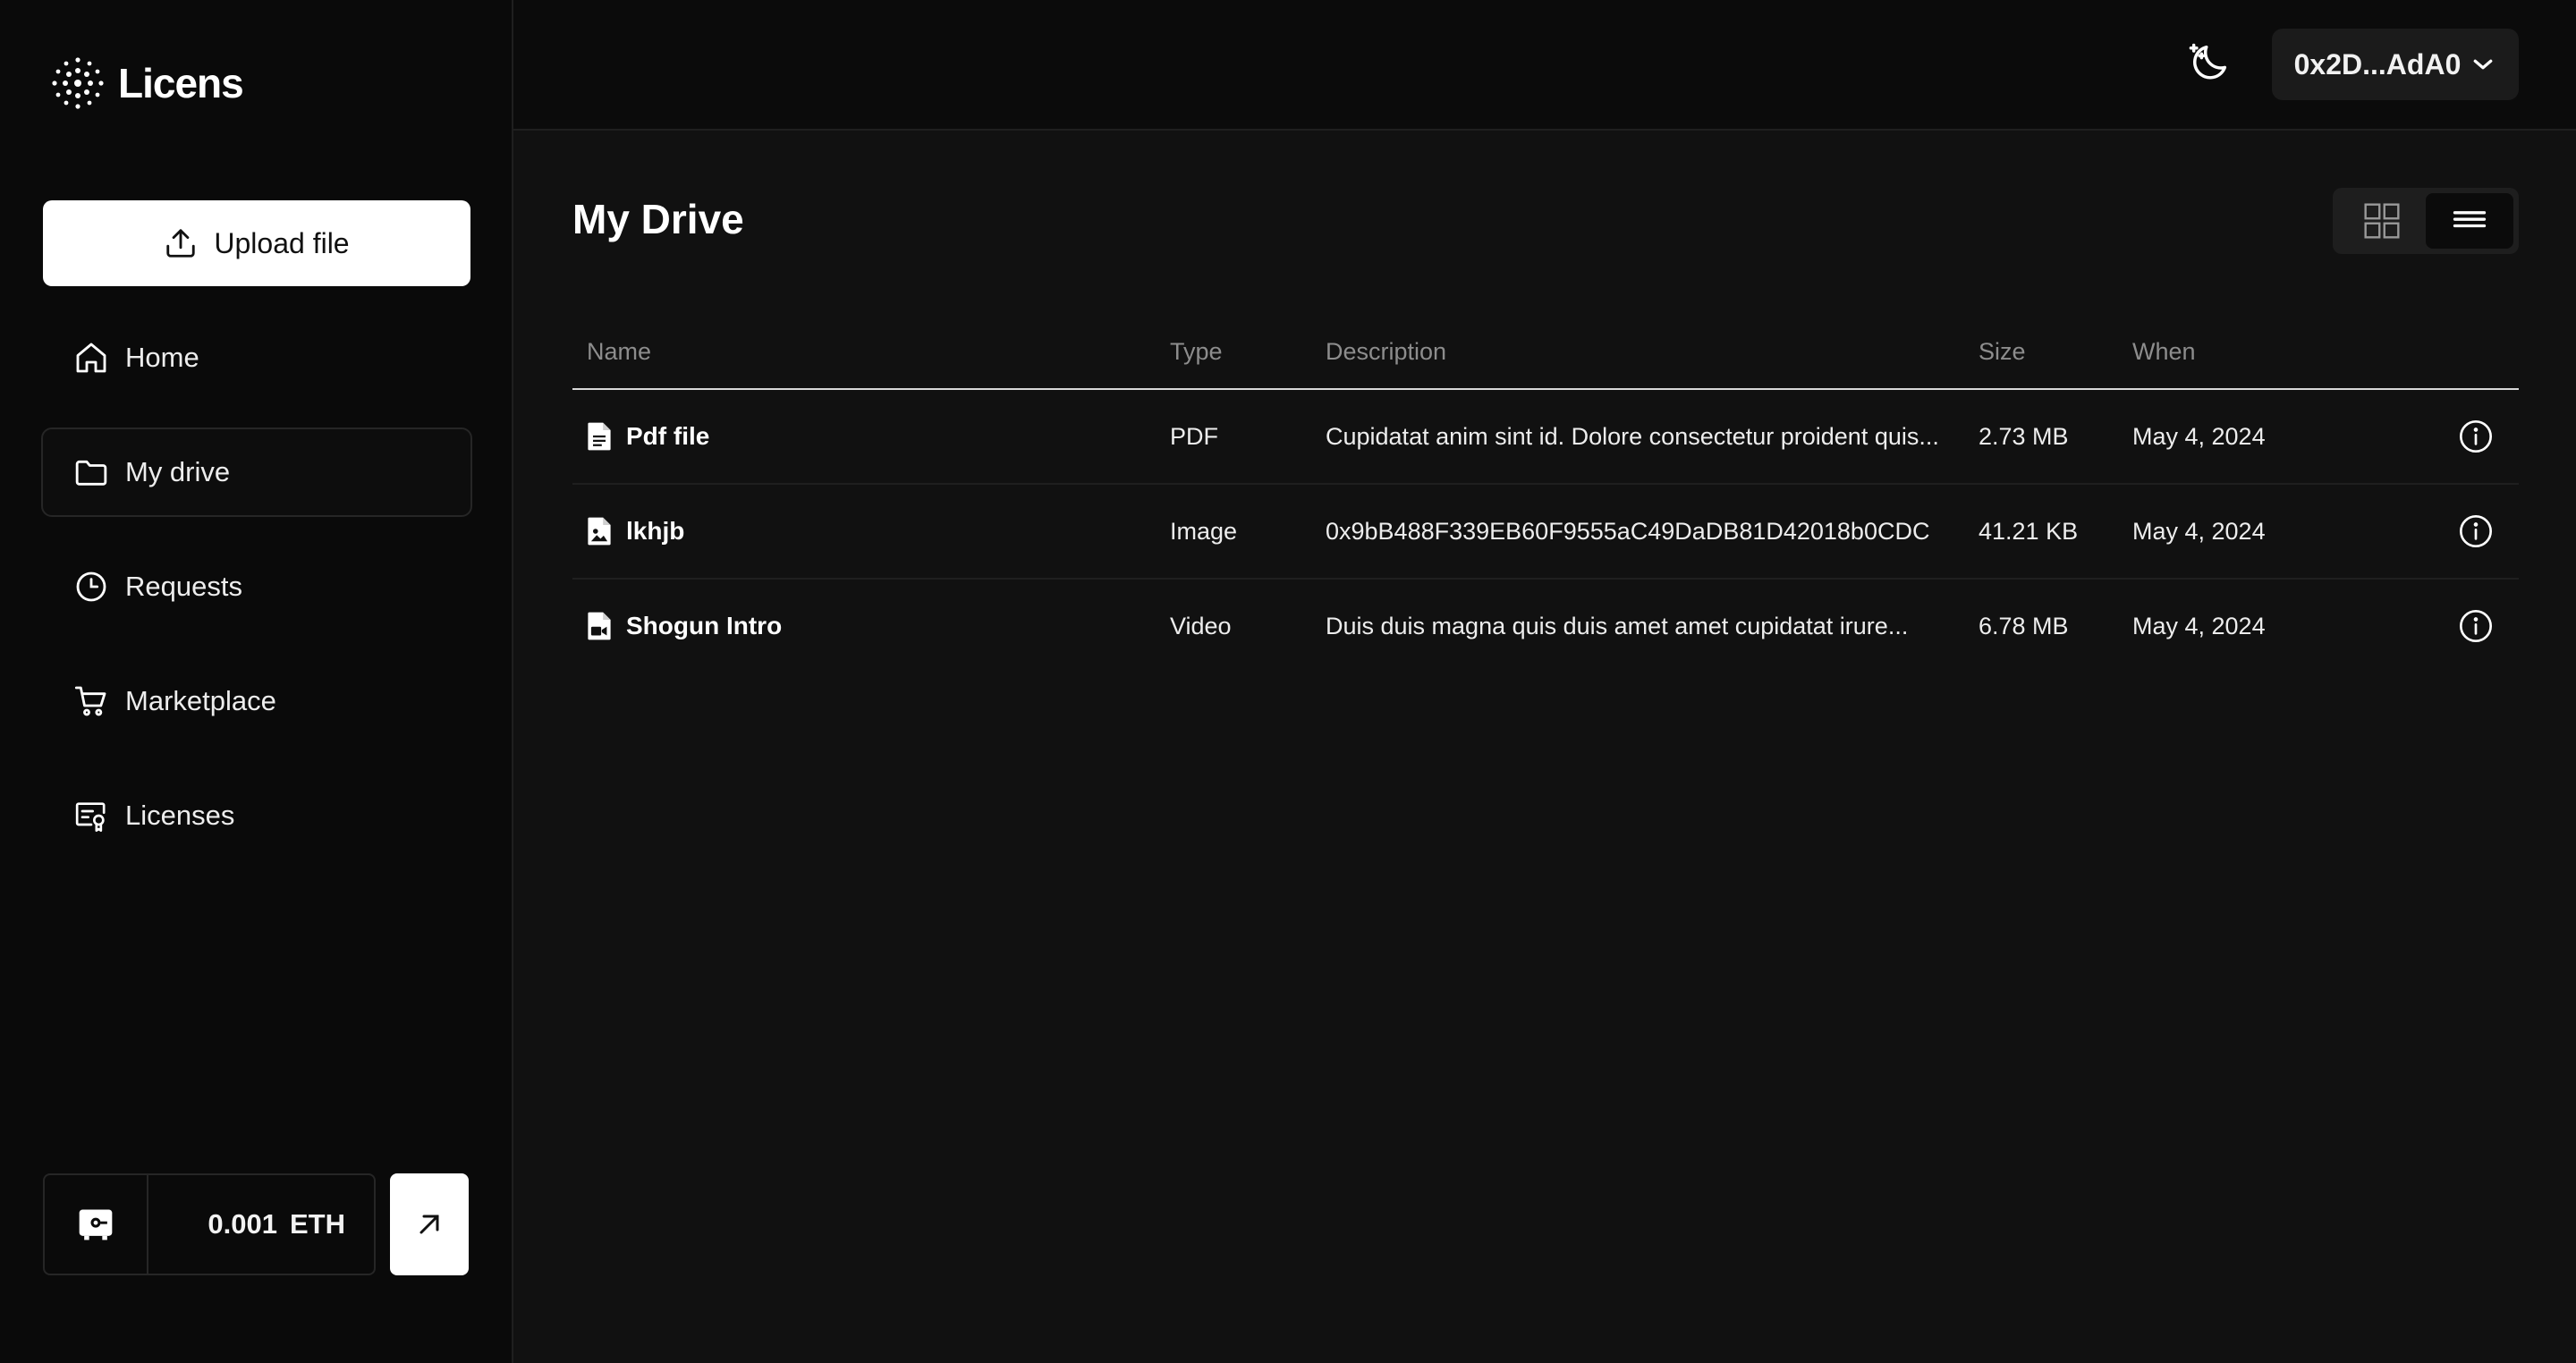 This screenshot has width=2576, height=1363. What do you see at coordinates (91, 586) in the screenshot?
I see `clock-icon` at bounding box center [91, 586].